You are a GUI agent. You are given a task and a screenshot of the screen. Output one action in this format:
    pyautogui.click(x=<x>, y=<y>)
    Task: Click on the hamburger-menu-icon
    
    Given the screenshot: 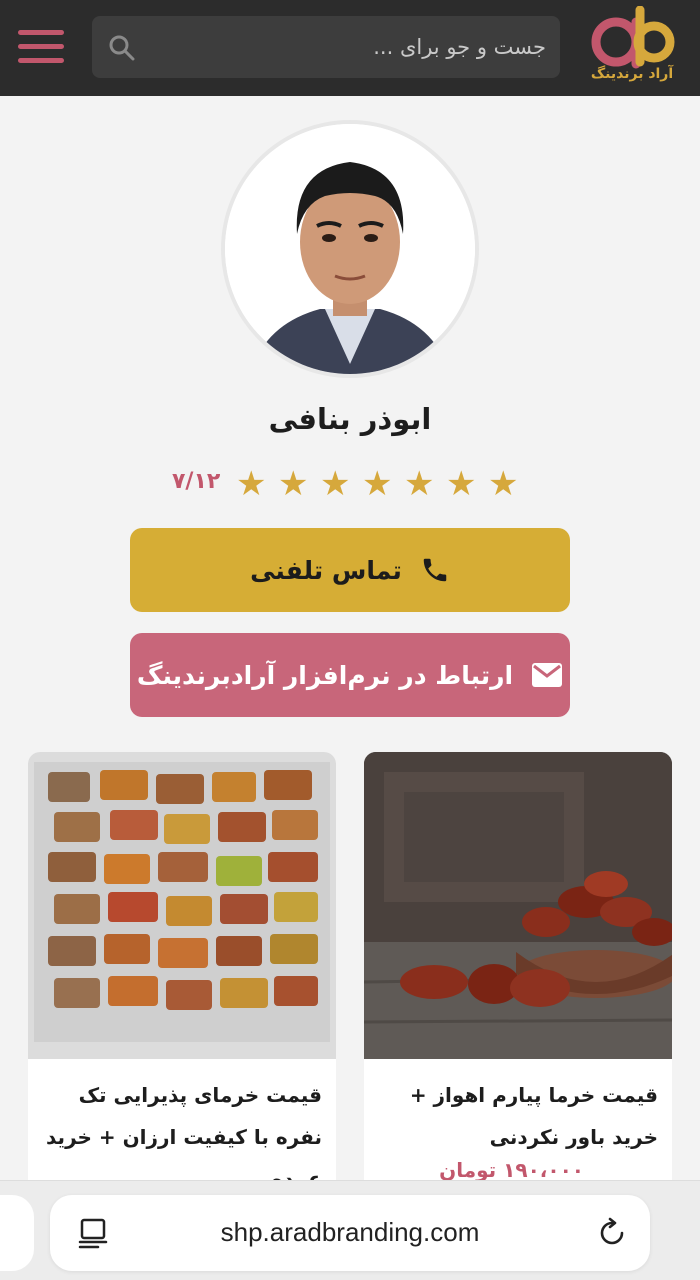 What is the action you would take?
    pyautogui.click(x=42, y=47)
    